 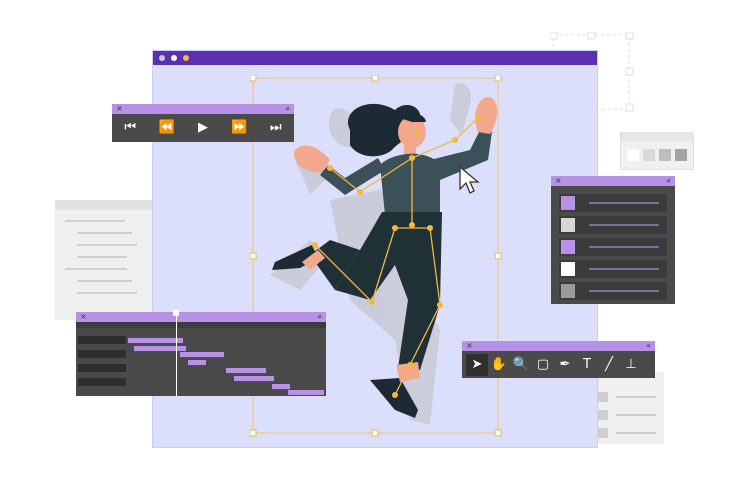 I want to click on mouse-cursor-icon, so click(x=469, y=179).